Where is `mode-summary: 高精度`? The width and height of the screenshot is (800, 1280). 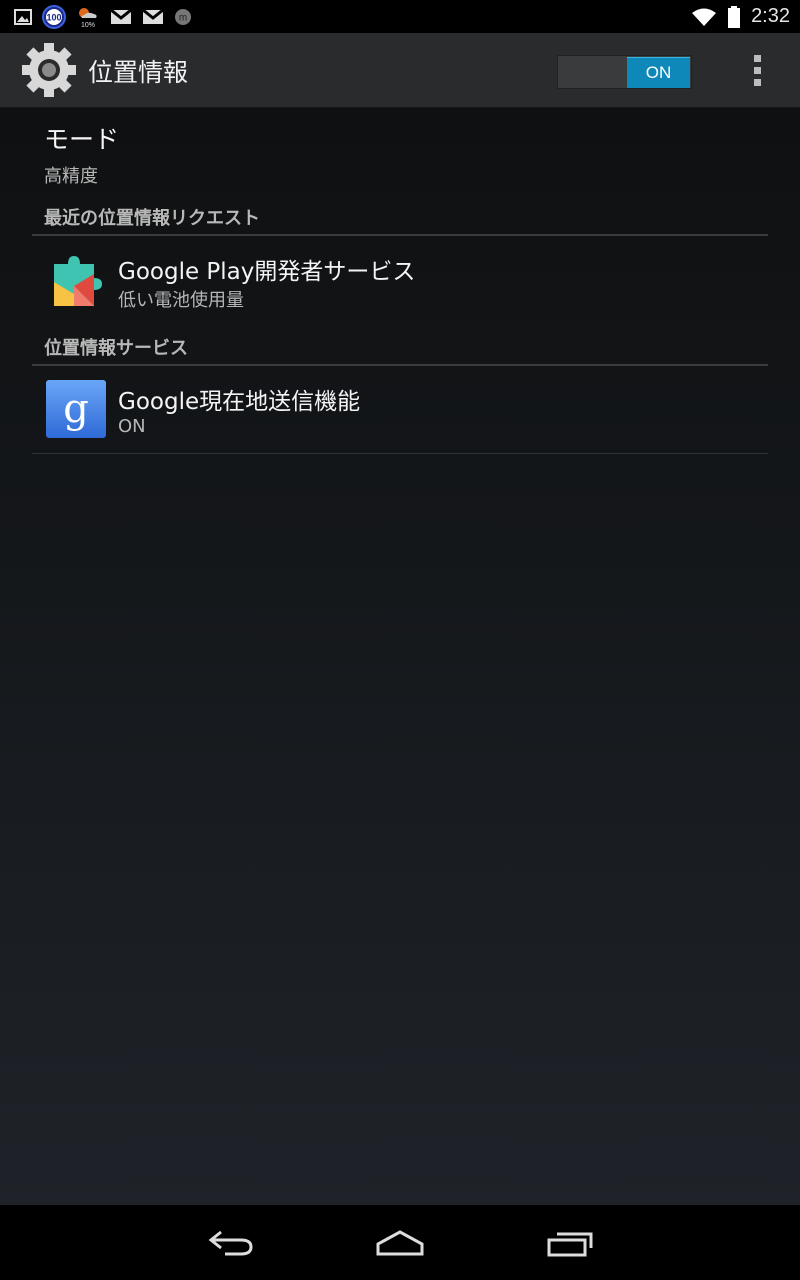 mode-summary: 高精度 is located at coordinates (71, 176).